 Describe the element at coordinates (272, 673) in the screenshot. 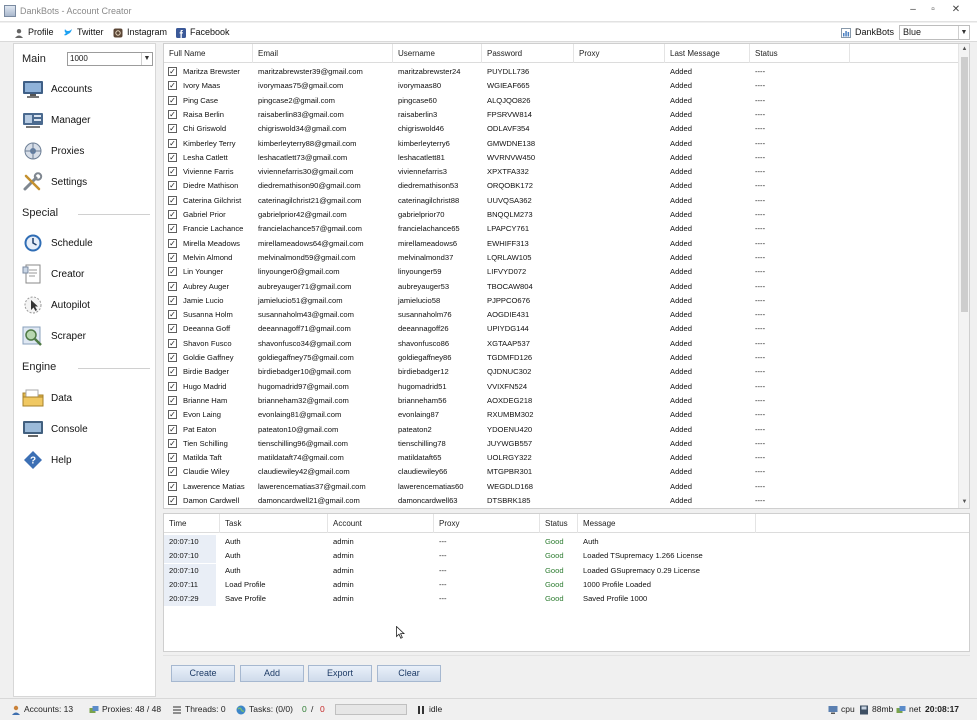

I see `add-button: Add` at that location.